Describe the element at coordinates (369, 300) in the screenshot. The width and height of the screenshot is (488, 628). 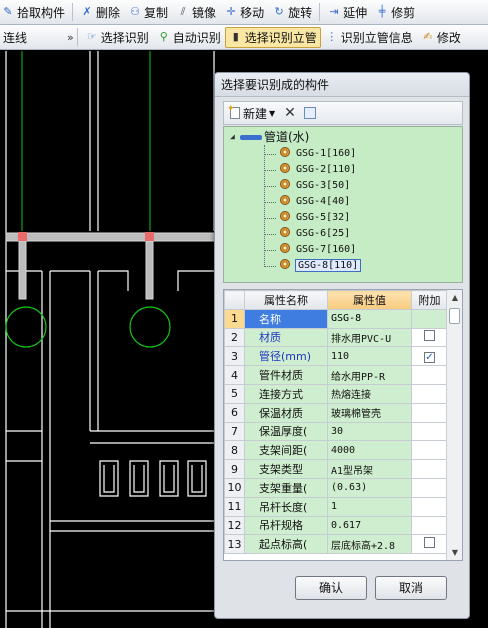
I see `header-value: 属性值` at that location.